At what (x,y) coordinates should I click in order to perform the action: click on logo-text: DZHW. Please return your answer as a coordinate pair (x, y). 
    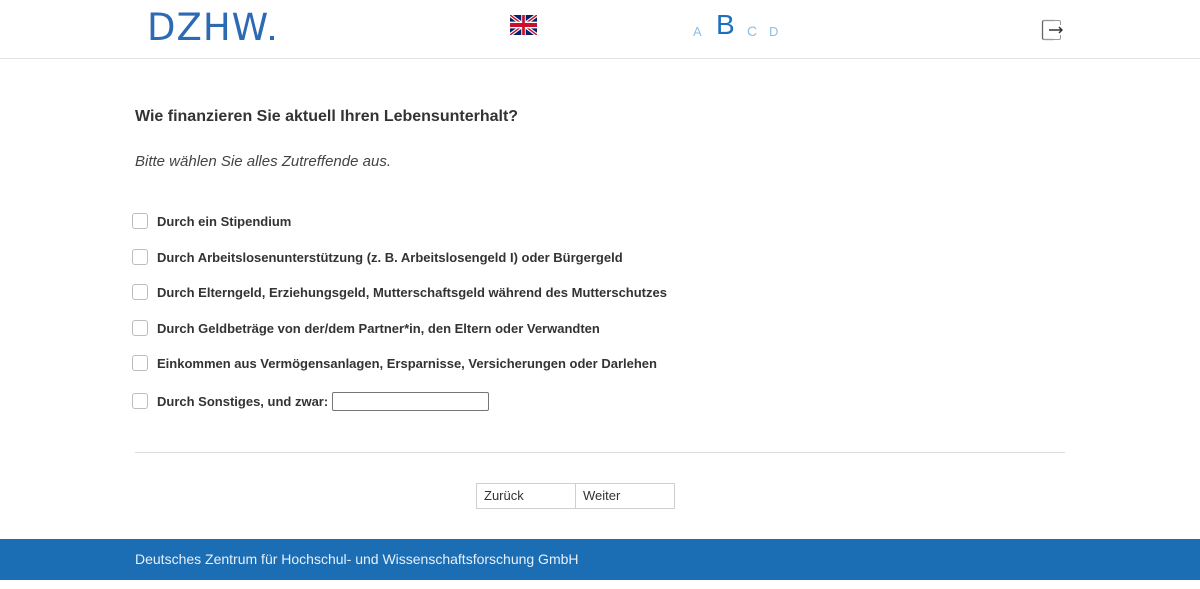
    Looking at the image, I should click on (208, 27).